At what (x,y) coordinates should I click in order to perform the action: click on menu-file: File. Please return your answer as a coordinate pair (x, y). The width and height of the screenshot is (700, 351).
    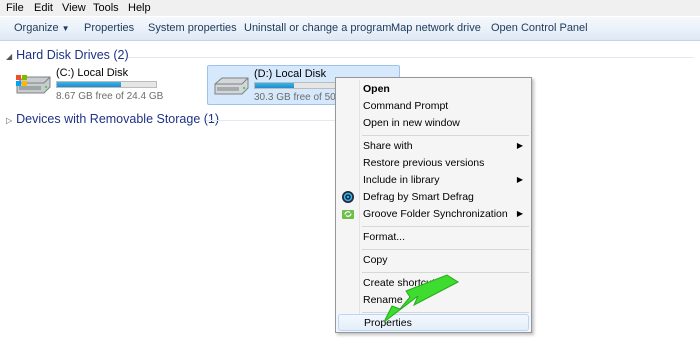
    Looking at the image, I should click on (15, 8).